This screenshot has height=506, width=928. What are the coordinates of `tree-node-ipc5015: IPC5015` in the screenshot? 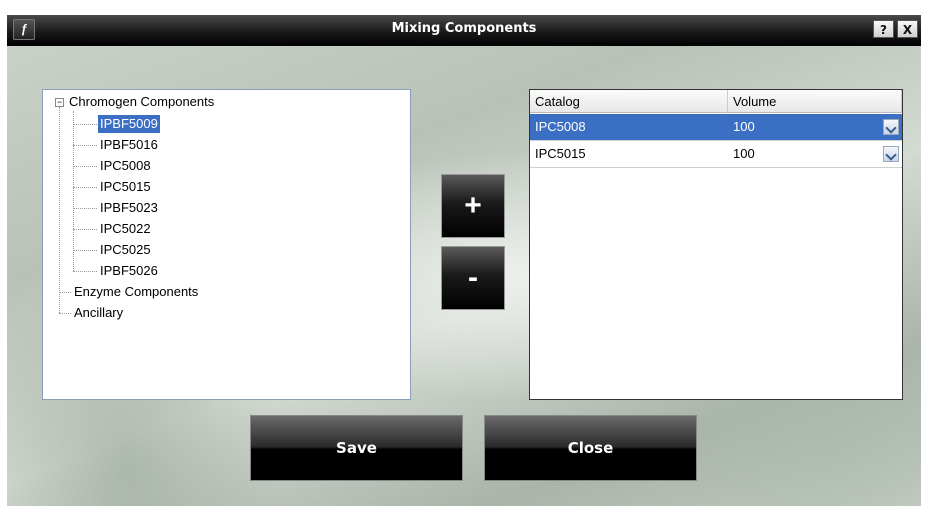 It's located at (125, 187).